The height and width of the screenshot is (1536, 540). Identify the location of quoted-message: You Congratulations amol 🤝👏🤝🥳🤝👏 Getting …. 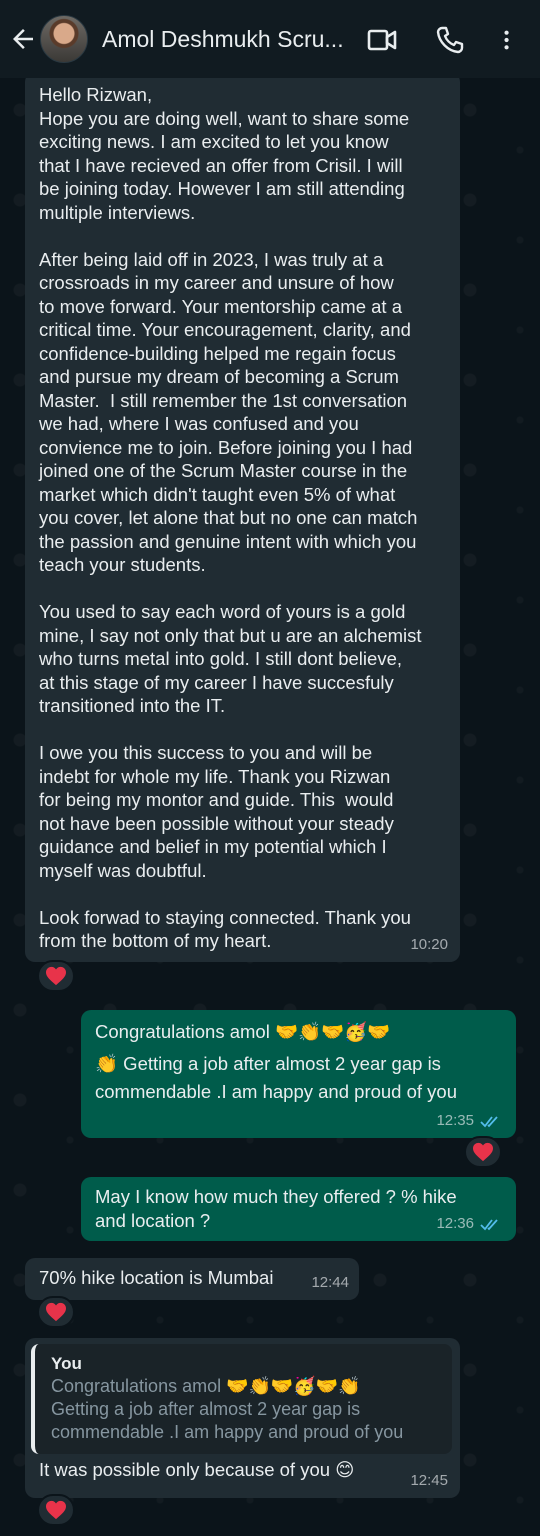
(241, 1399).